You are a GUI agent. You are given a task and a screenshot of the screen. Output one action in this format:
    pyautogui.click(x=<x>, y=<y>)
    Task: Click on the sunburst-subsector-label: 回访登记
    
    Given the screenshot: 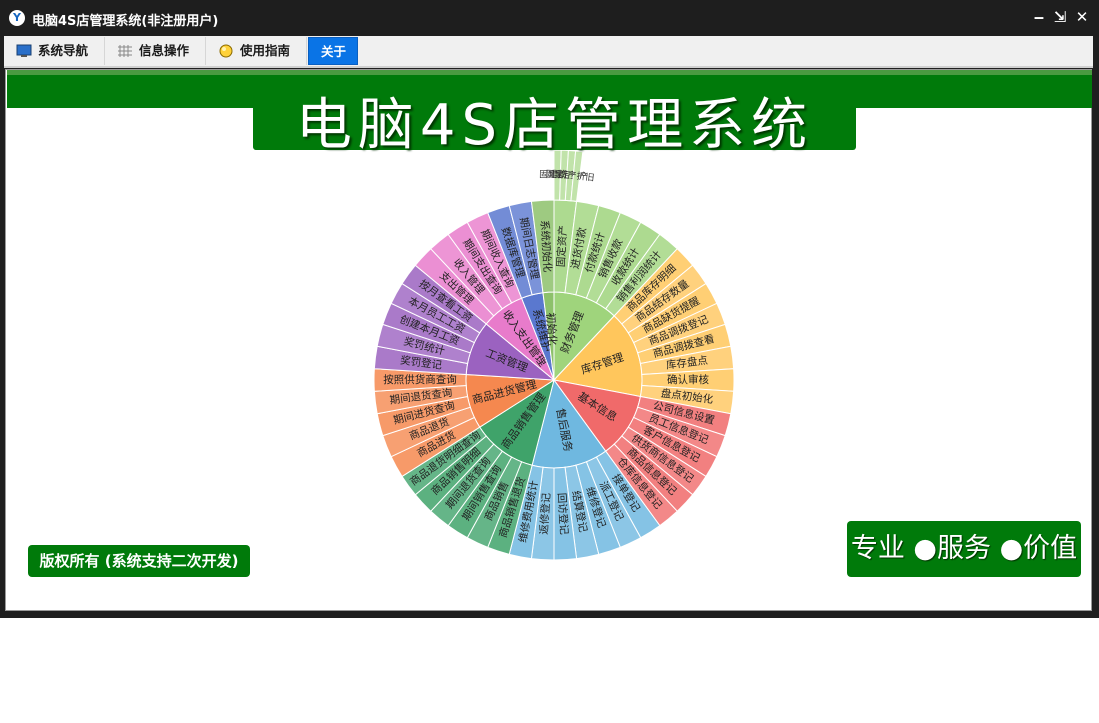 What is the action you would take?
    pyautogui.click(x=563, y=513)
    